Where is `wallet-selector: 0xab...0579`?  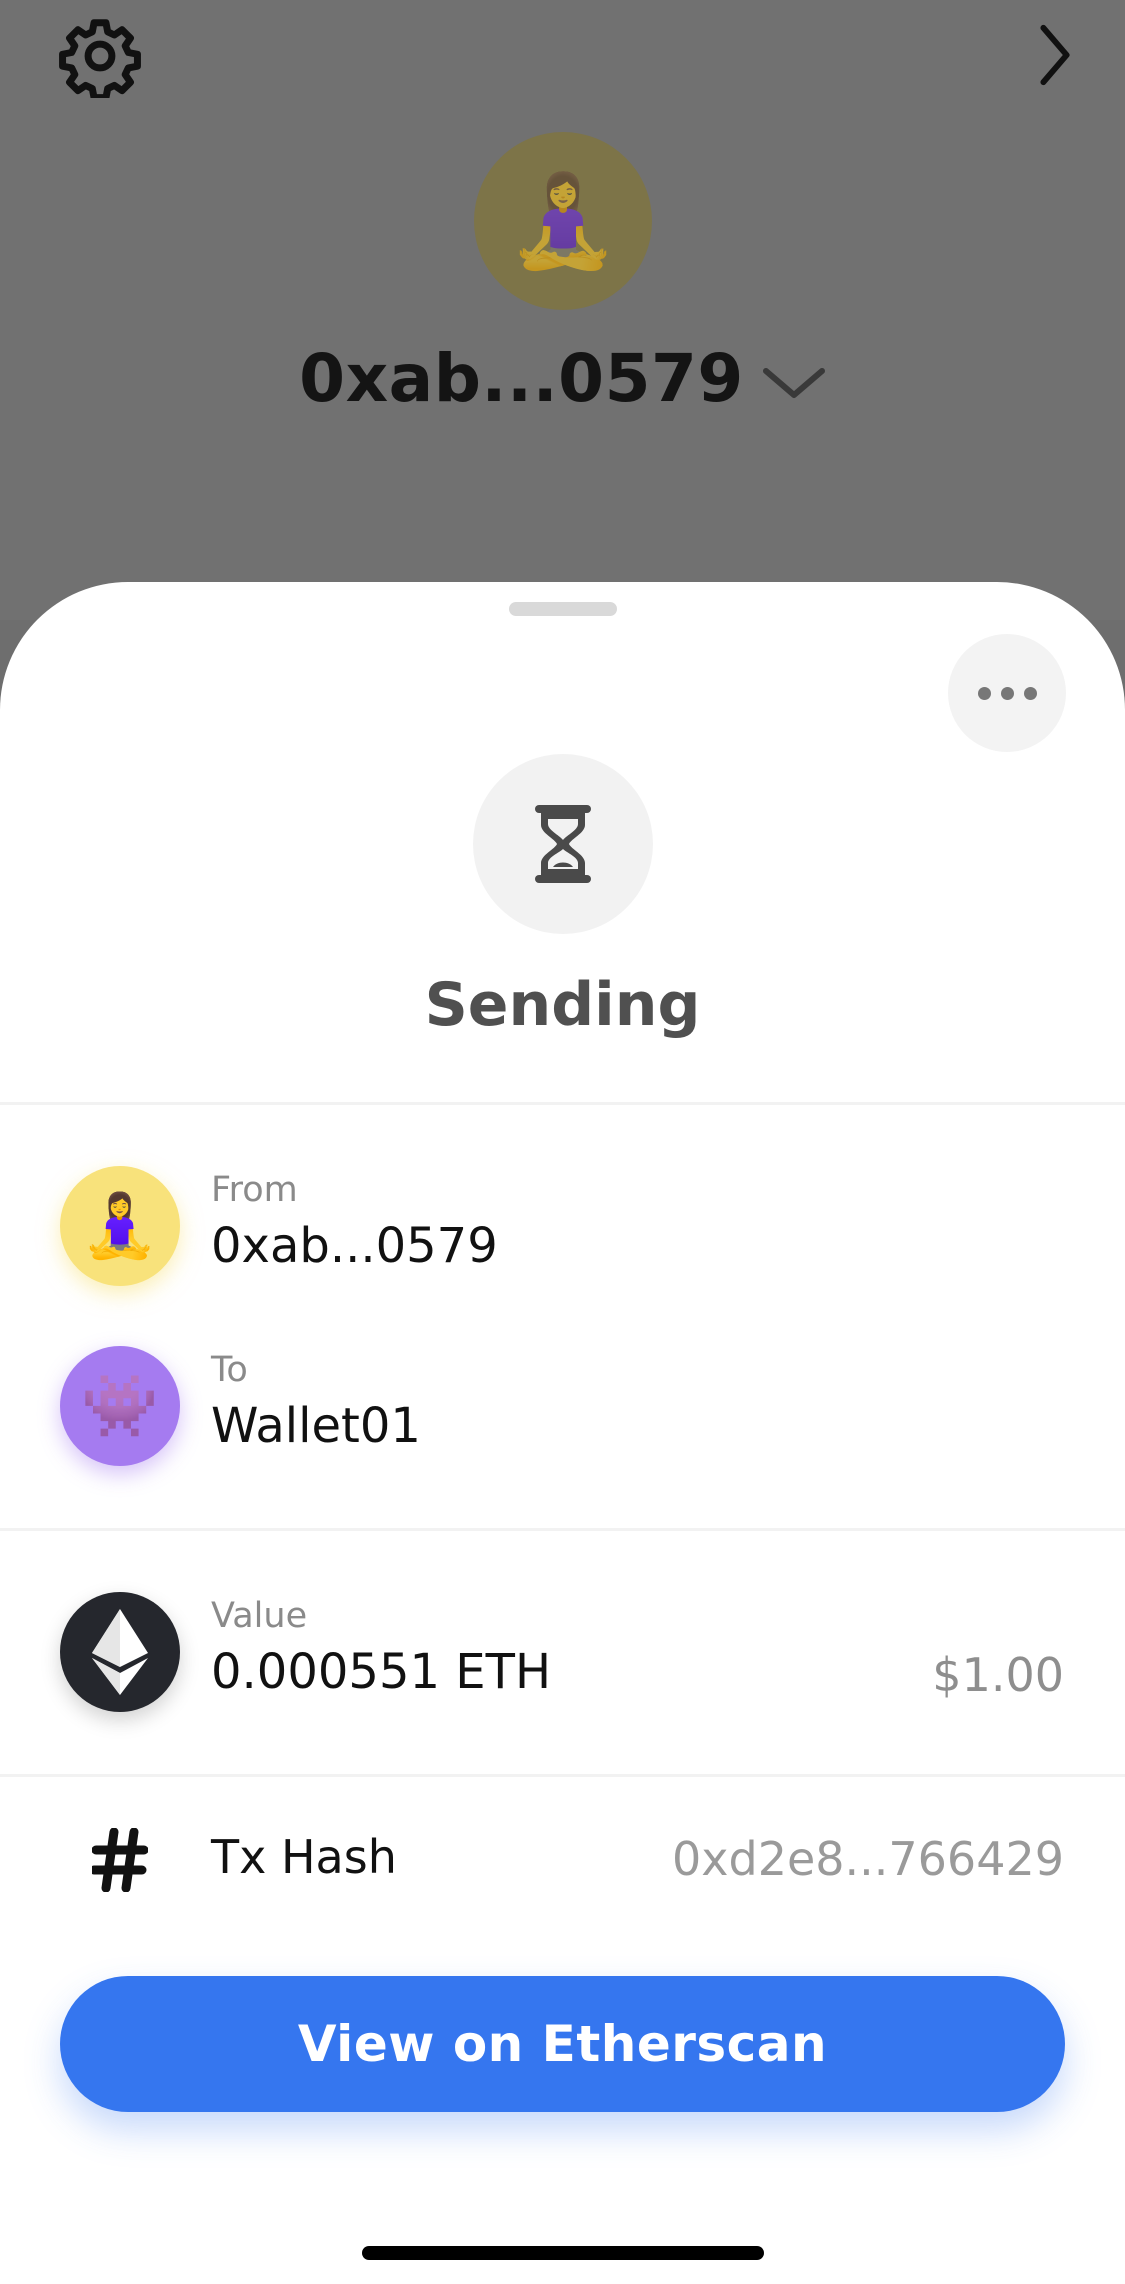 wallet-selector: 0xab...0579 is located at coordinates (562, 378).